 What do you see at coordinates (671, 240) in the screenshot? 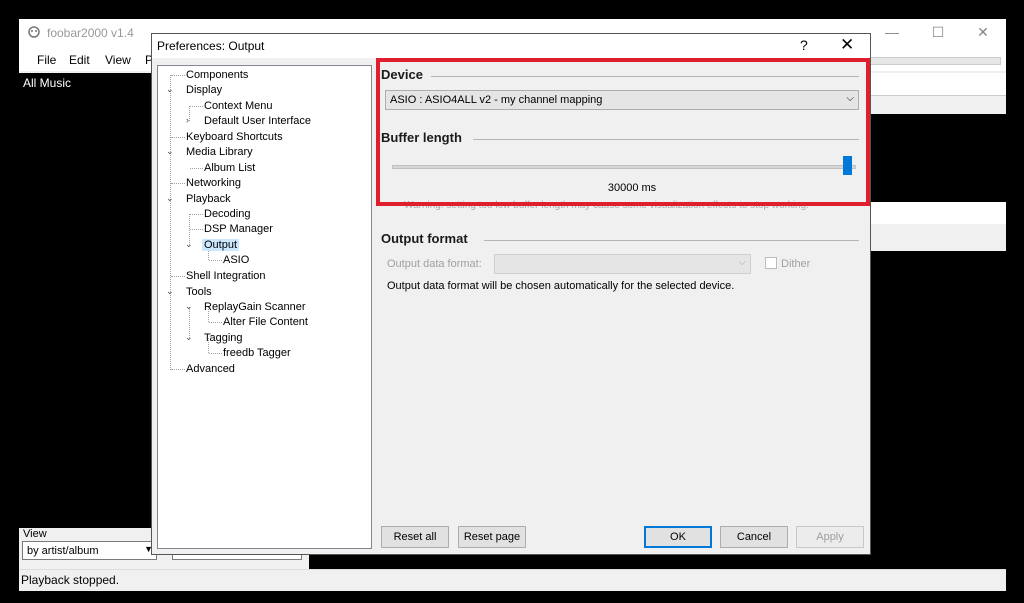
I see `section-divider` at bounding box center [671, 240].